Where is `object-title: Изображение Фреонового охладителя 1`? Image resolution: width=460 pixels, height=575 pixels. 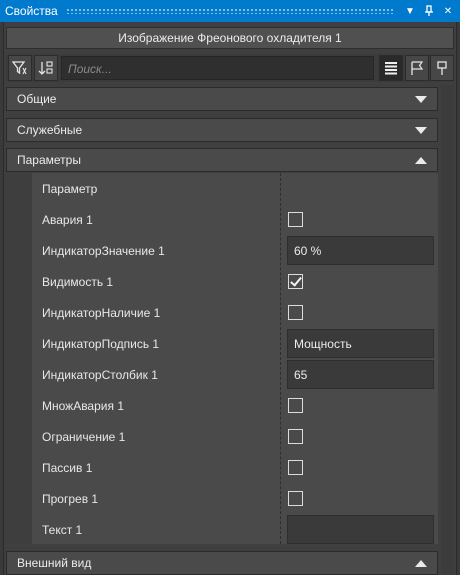
object-title: Изображение Фреонового охладителя 1 is located at coordinates (230, 38).